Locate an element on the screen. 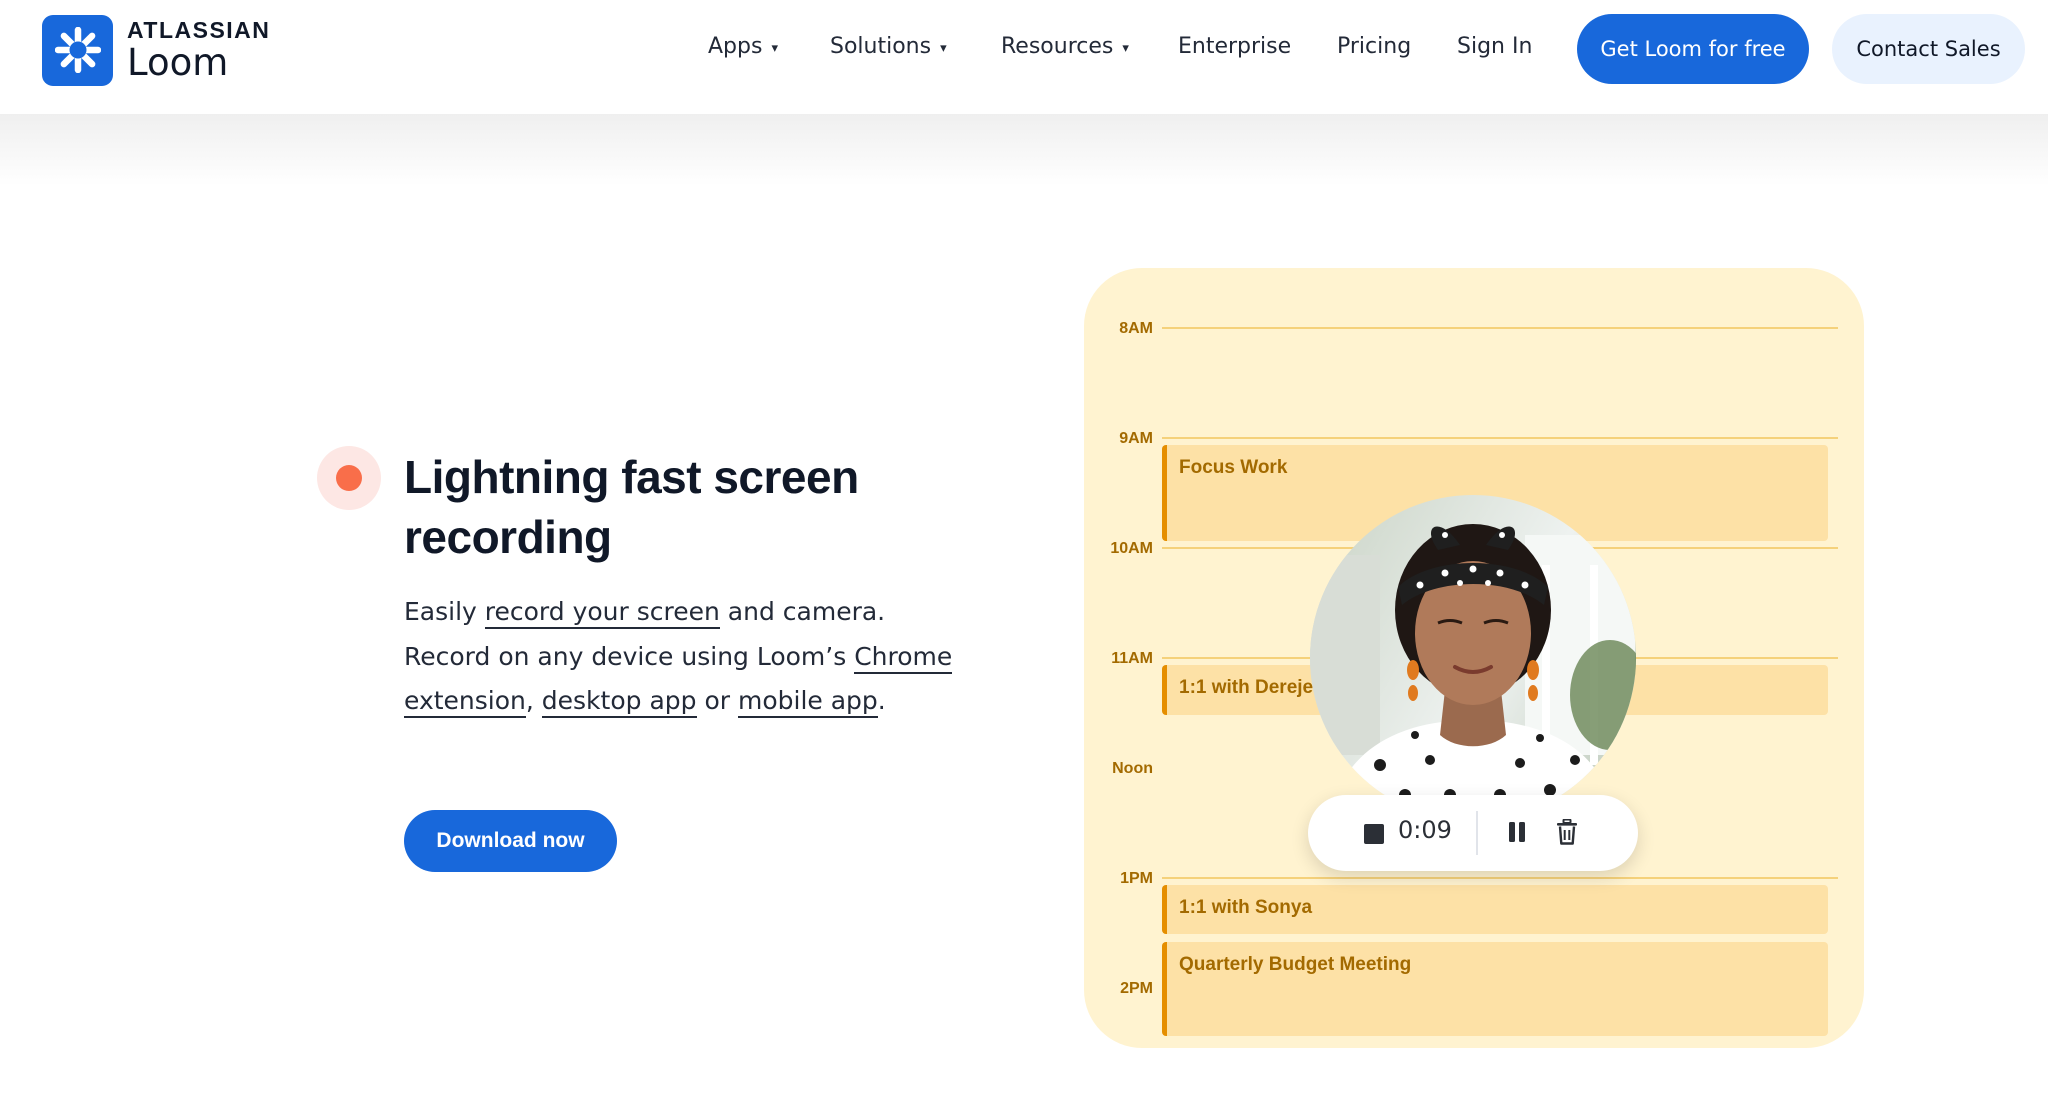 The width and height of the screenshot is (2048, 1120). pause-icon is located at coordinates (1517, 832).